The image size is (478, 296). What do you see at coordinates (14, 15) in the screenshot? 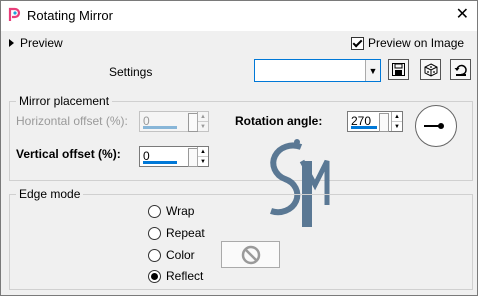
I see `app-logo-icon` at bounding box center [14, 15].